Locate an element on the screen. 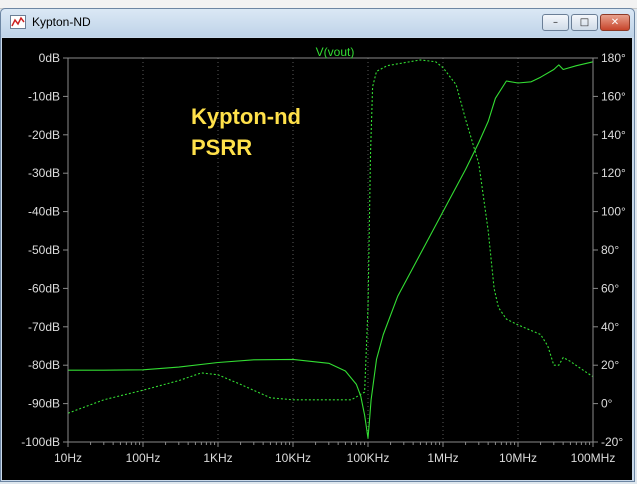 The height and width of the screenshot is (484, 637). left-tick-label: 0dB is located at coordinates (49, 58).